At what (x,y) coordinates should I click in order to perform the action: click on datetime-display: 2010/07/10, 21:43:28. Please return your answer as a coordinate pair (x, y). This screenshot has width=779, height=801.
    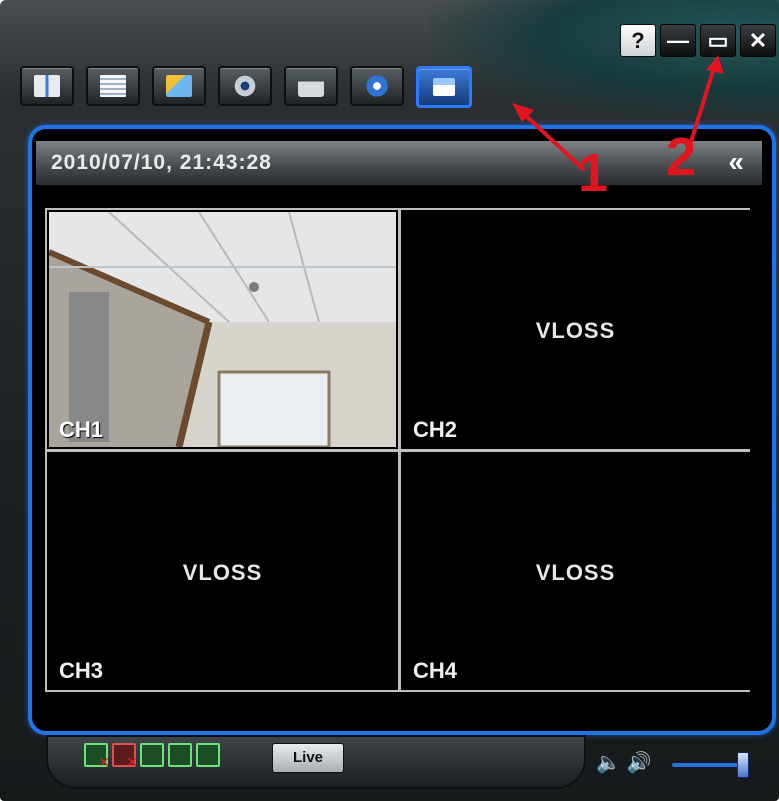
    Looking at the image, I should click on (161, 162).